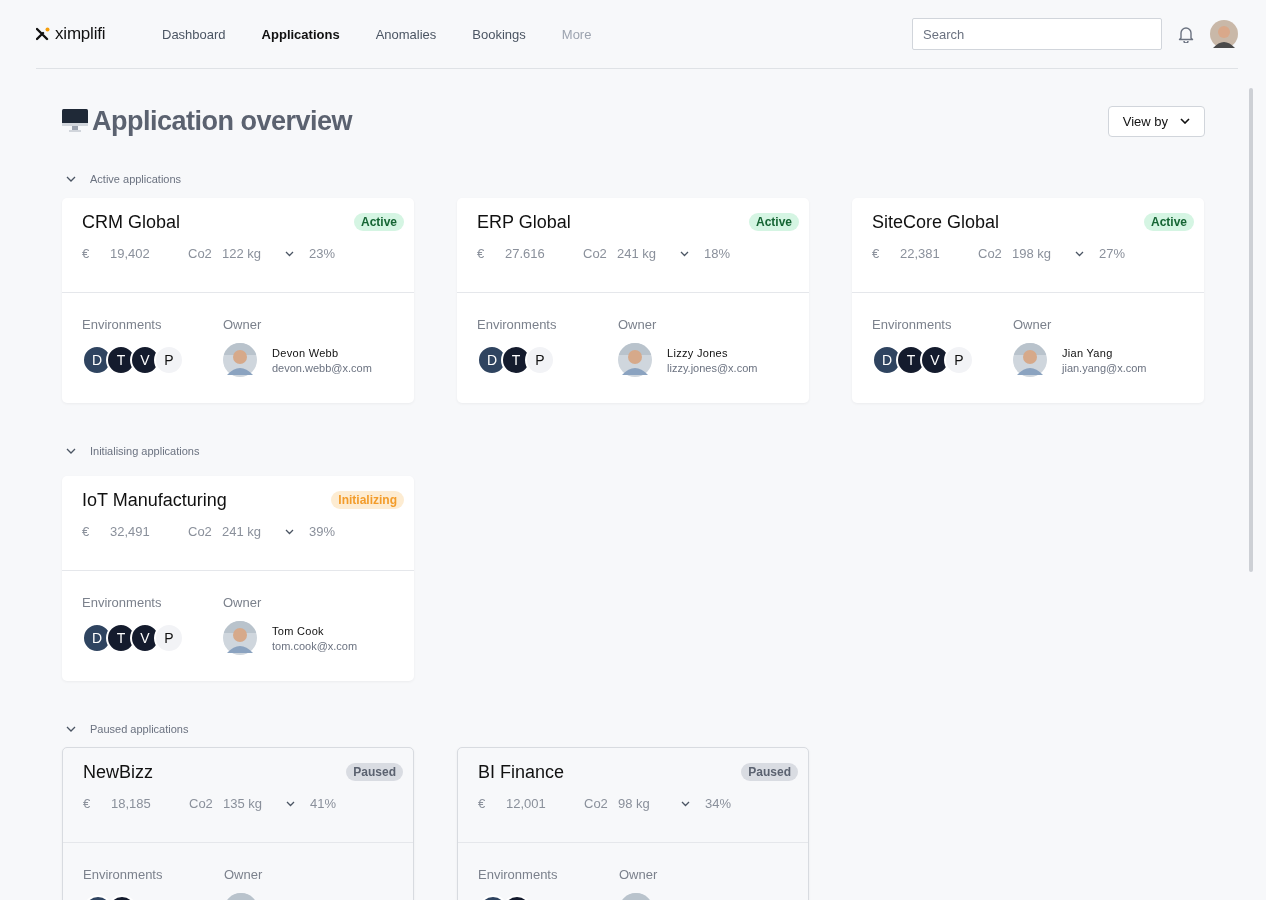  I want to click on page-title: Application overview, so click(222, 121).